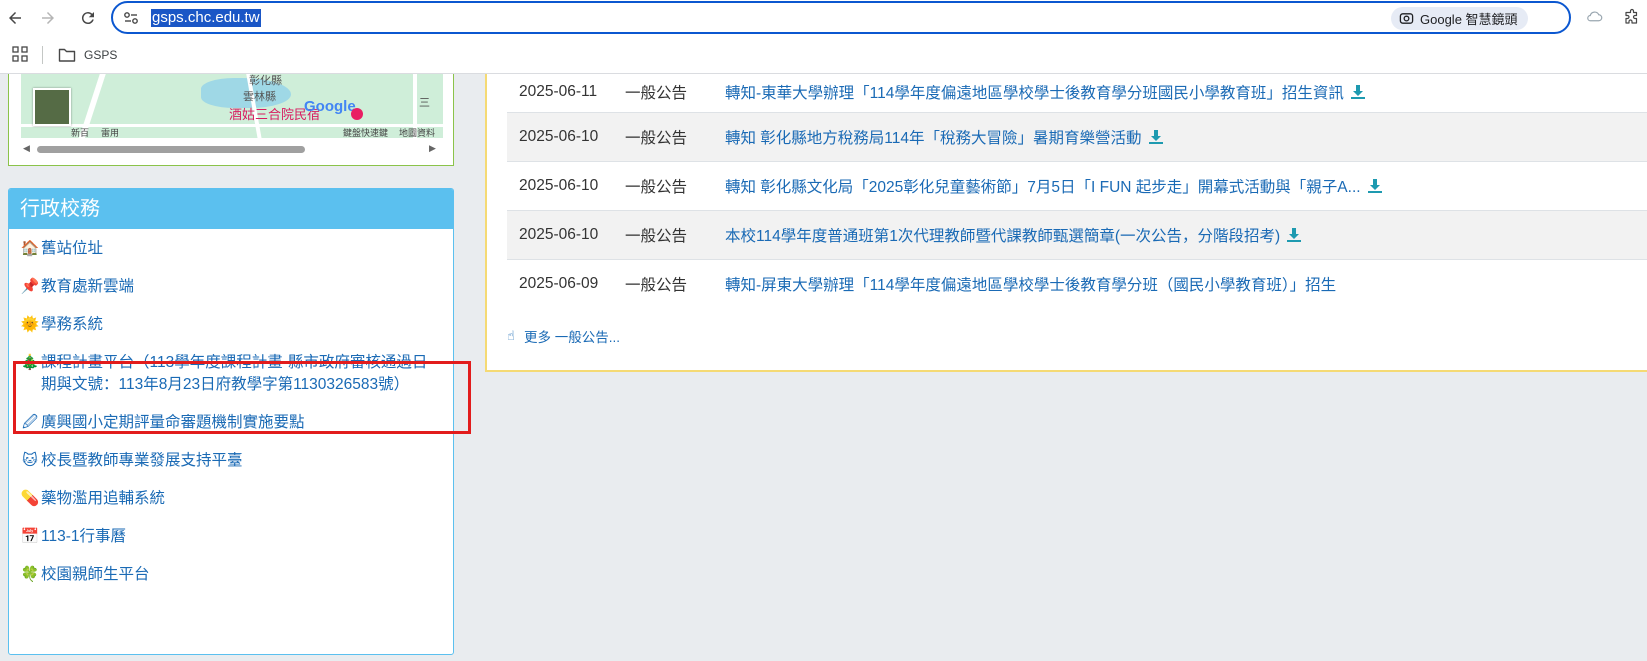 This screenshot has width=1647, height=661. What do you see at coordinates (241, 423) in the screenshot?
I see `admin-link-label: 廣興國小定期評量命審題機制實施要點` at bounding box center [241, 423].